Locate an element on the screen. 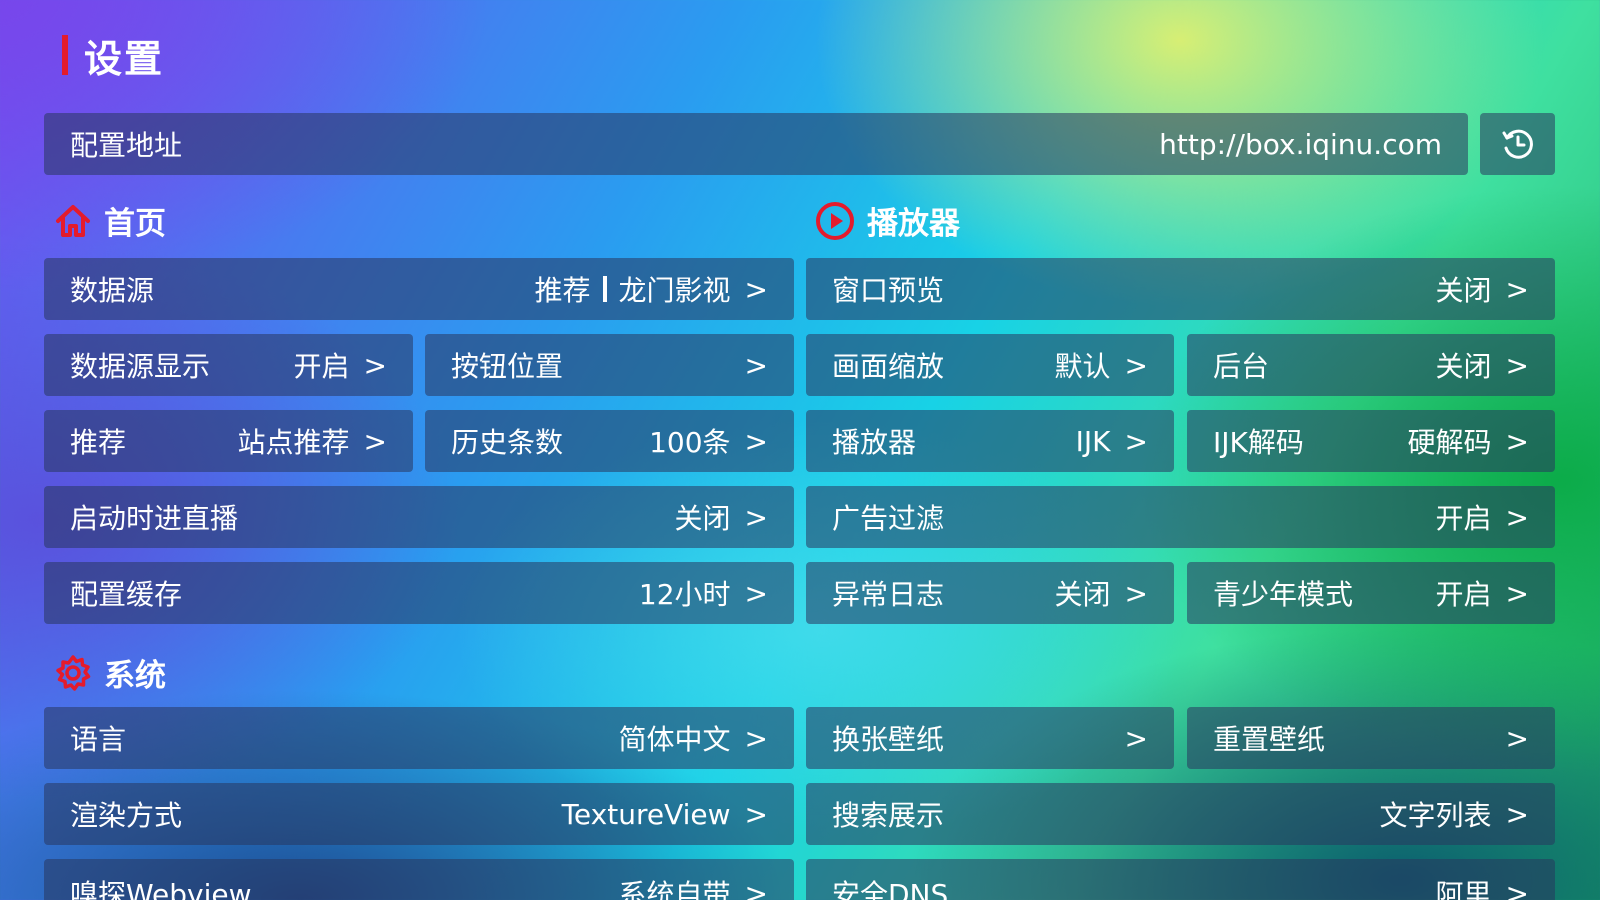 This screenshot has height=900, width=1600. setting-label: 配置缓存 is located at coordinates (126, 594).